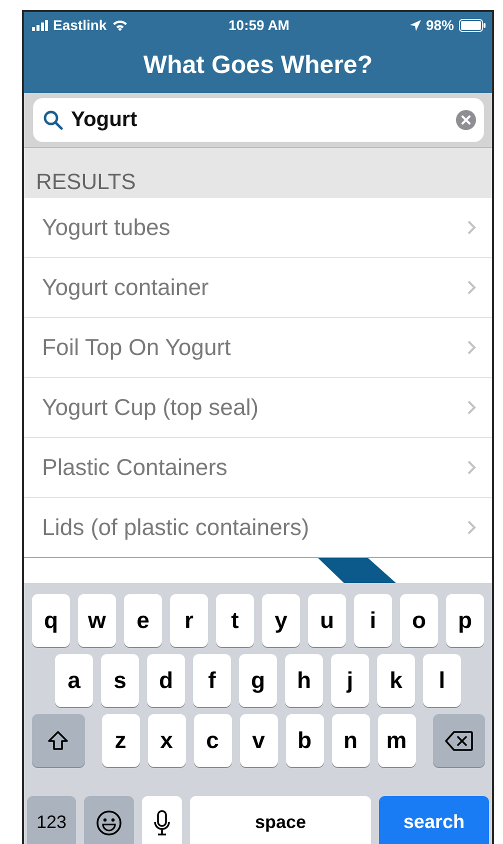 Image resolution: width=503 pixels, height=844 pixels. What do you see at coordinates (51, 620) in the screenshot?
I see `key: q` at bounding box center [51, 620].